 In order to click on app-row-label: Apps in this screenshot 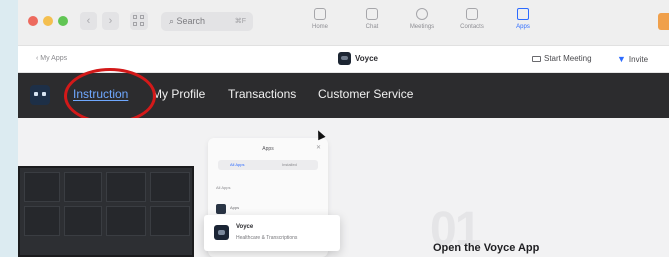, I will do `click(235, 207)`.